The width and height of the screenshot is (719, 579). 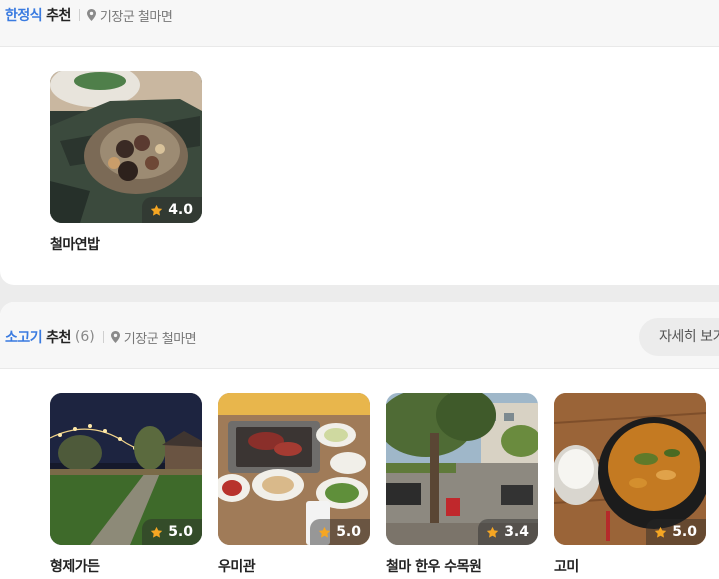 I want to click on restaurant-count: (6), so click(x=84, y=337).